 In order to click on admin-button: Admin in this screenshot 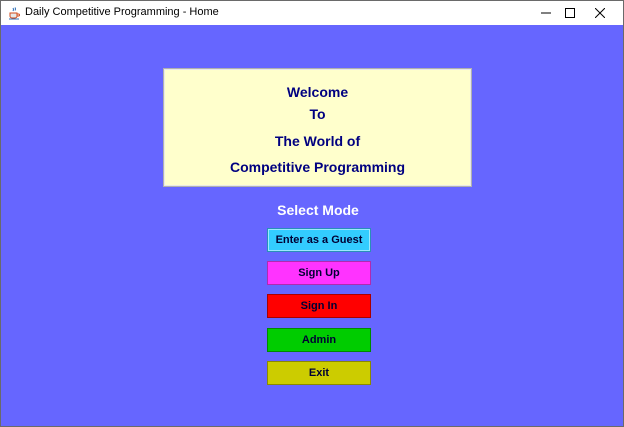, I will do `click(319, 340)`.